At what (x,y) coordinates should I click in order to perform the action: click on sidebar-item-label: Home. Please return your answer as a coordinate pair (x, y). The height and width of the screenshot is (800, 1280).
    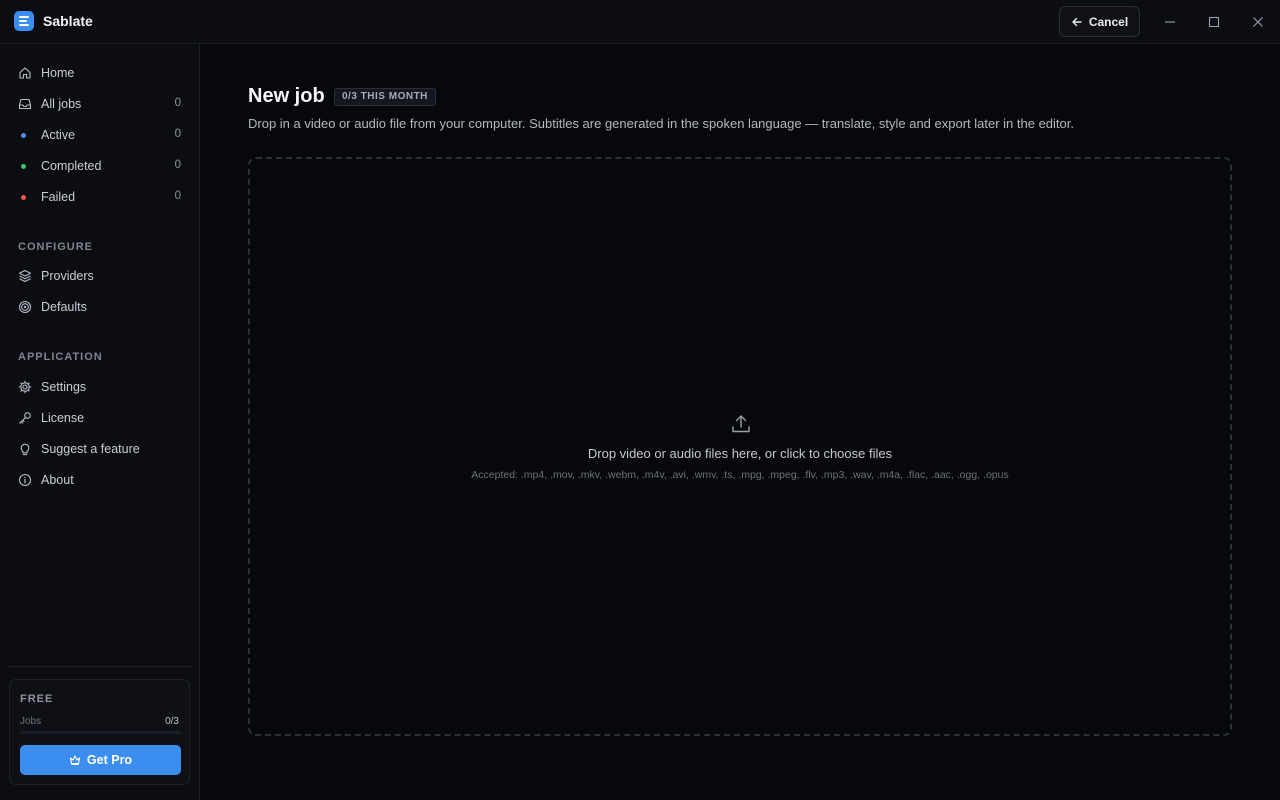
    Looking at the image, I should click on (58, 73).